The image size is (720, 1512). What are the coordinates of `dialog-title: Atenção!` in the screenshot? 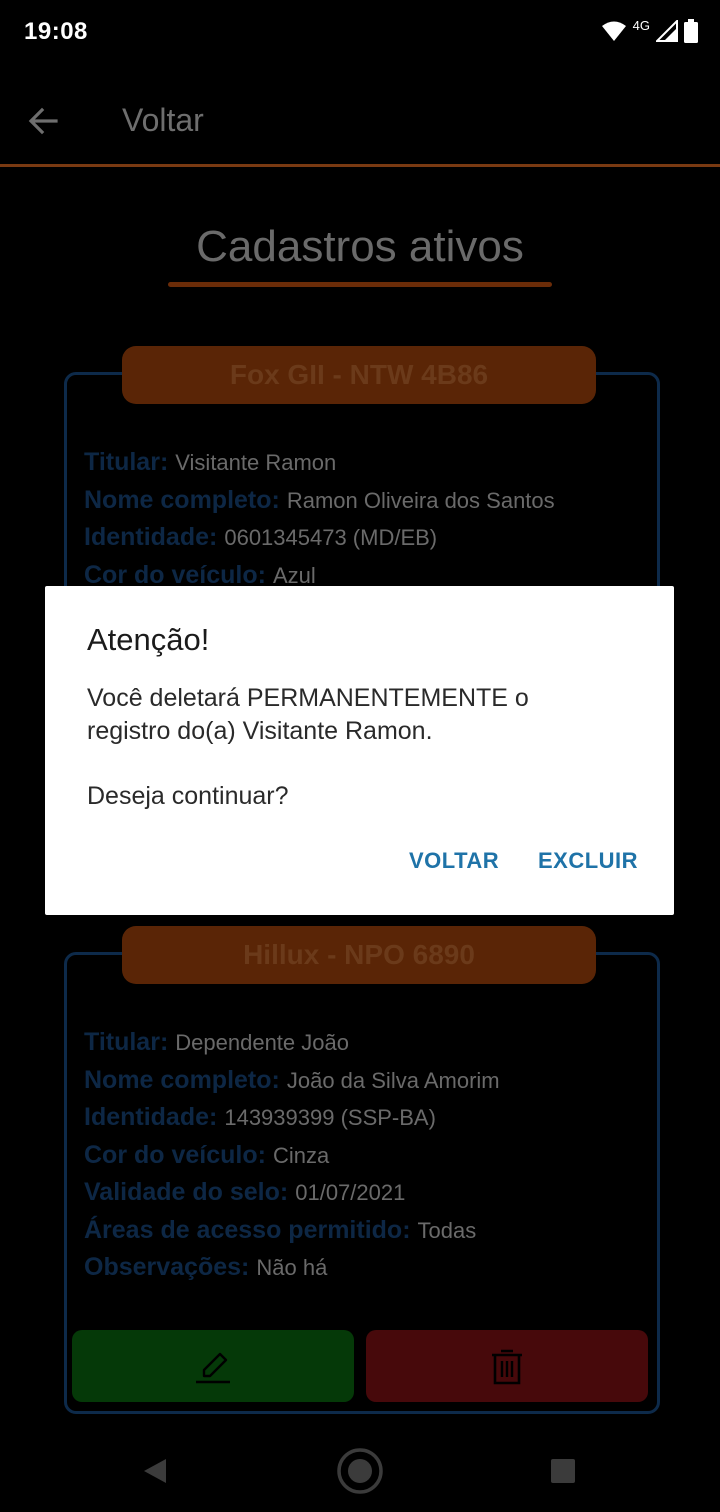 It's located at (148, 639).